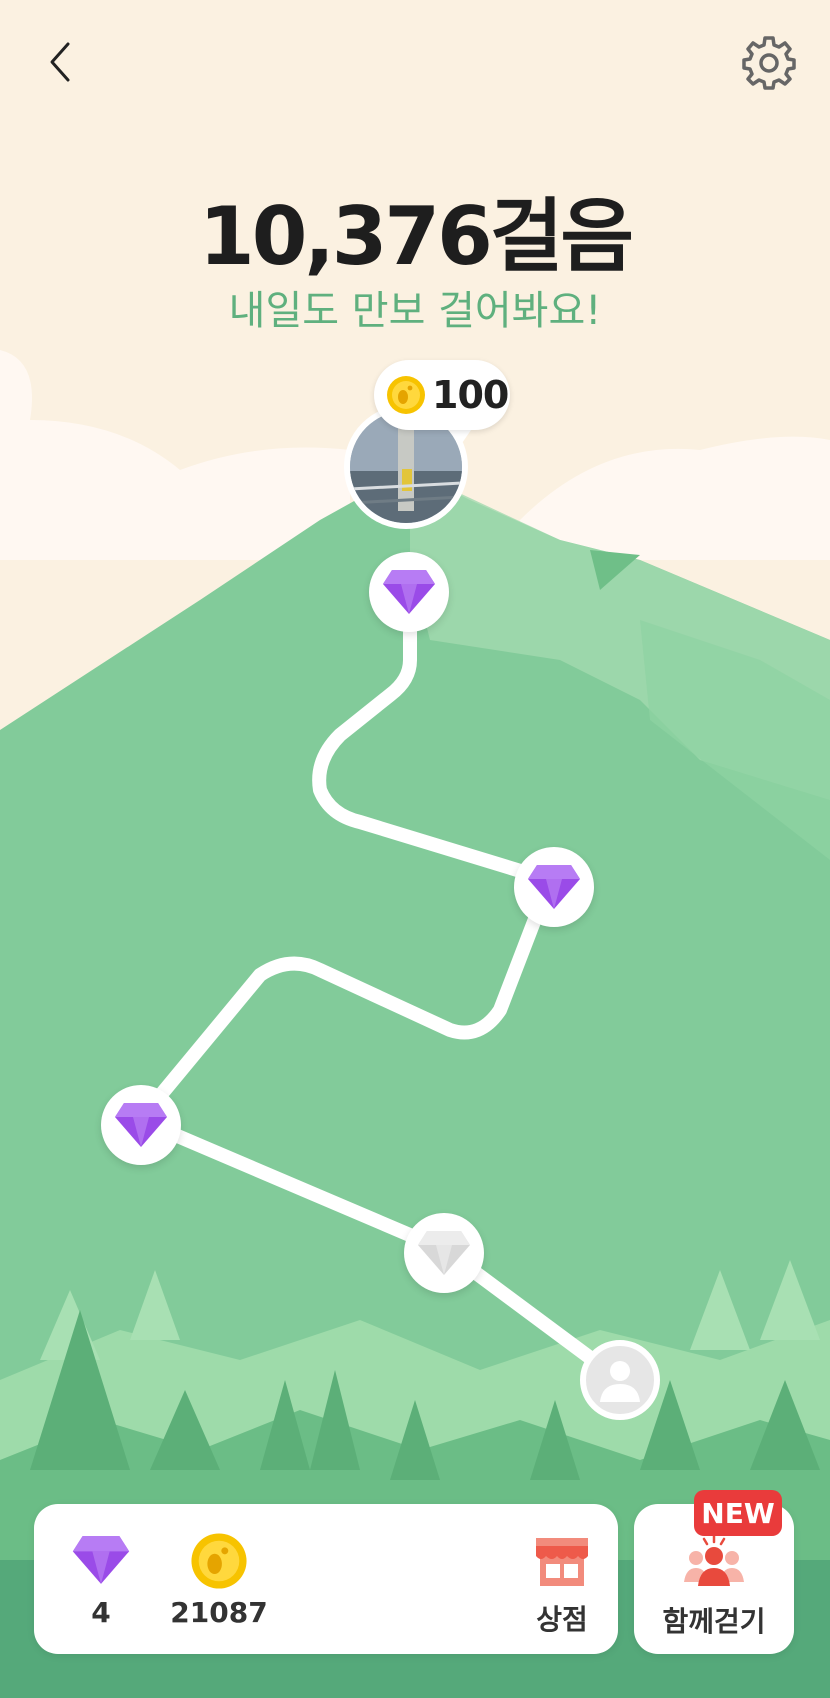 This screenshot has width=830, height=1698. I want to click on chevron-left-icon, so click(60, 62).